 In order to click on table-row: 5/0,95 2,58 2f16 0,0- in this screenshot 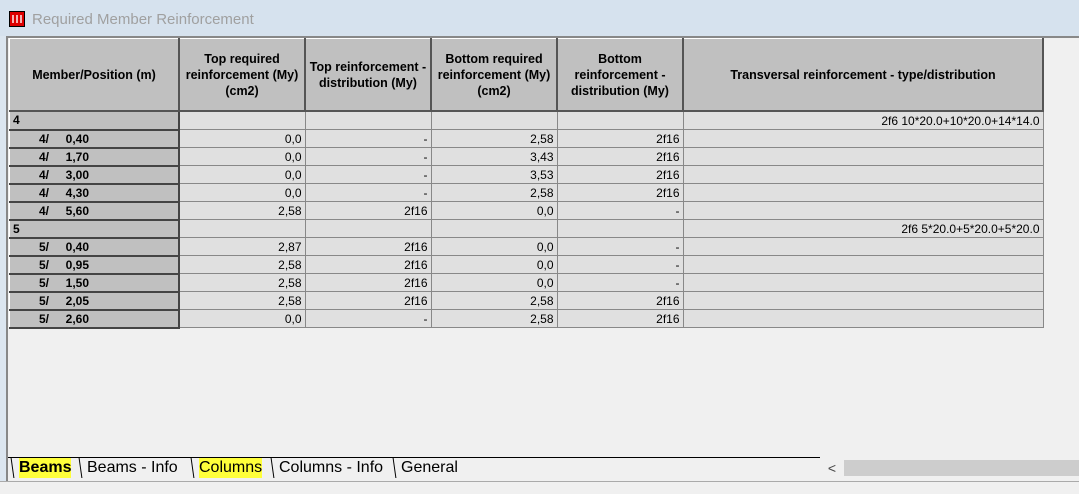, I will do `click(526, 265)`.